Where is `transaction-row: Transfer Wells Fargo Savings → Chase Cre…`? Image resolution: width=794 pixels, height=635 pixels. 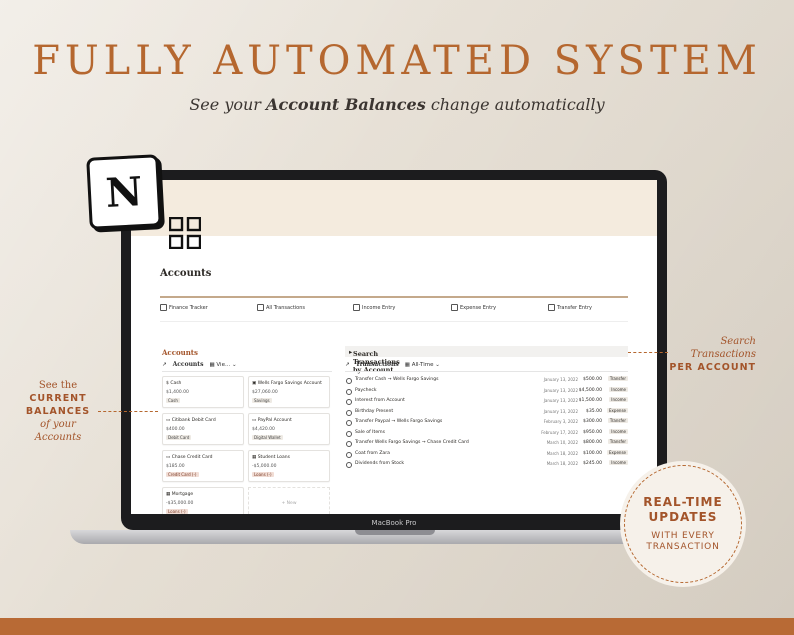
transaction-row: Transfer Wells Fargo Savings → Chase Cre… is located at coordinates (486, 444).